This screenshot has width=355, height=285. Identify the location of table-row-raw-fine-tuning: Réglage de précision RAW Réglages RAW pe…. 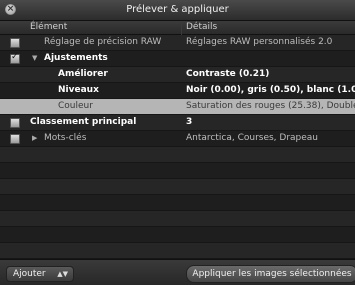
(177, 43).